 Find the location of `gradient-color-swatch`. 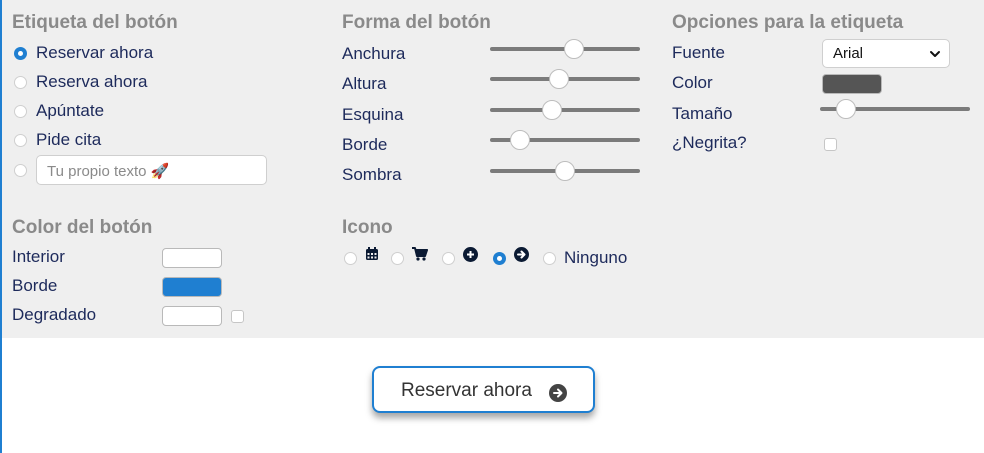

gradient-color-swatch is located at coordinates (192, 316).